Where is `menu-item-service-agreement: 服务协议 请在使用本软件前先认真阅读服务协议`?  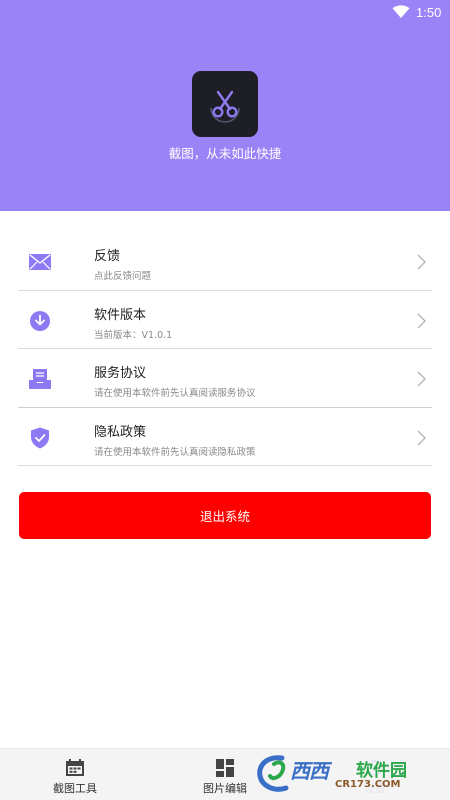
menu-item-service-agreement: 服务协议 请在使用本软件前先认真阅读服务协议 is located at coordinates (225, 378).